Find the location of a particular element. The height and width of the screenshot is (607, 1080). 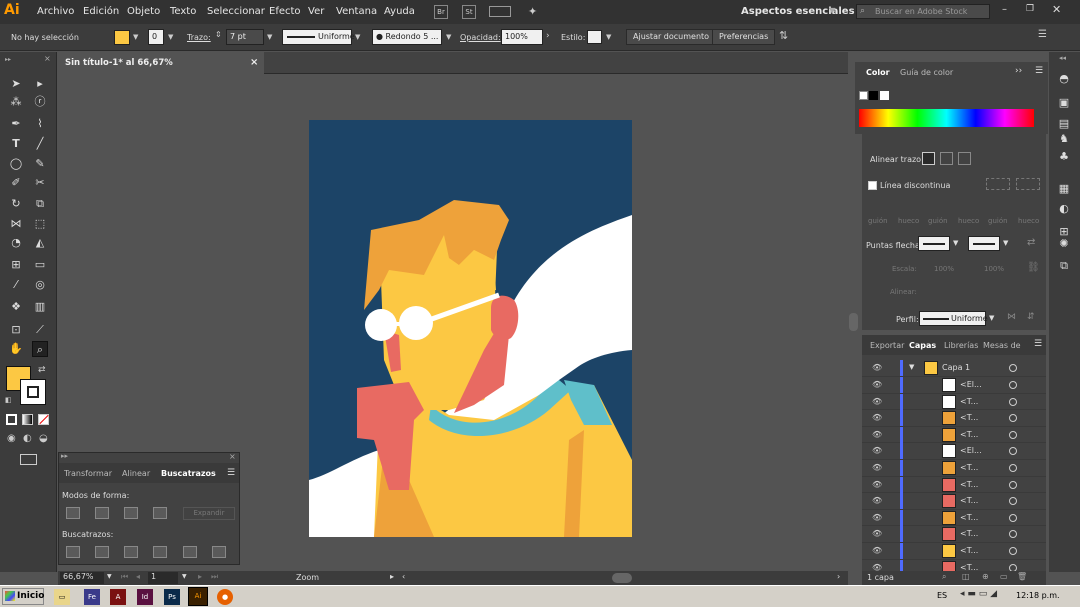

screen-mode-icon is located at coordinates (28, 459).